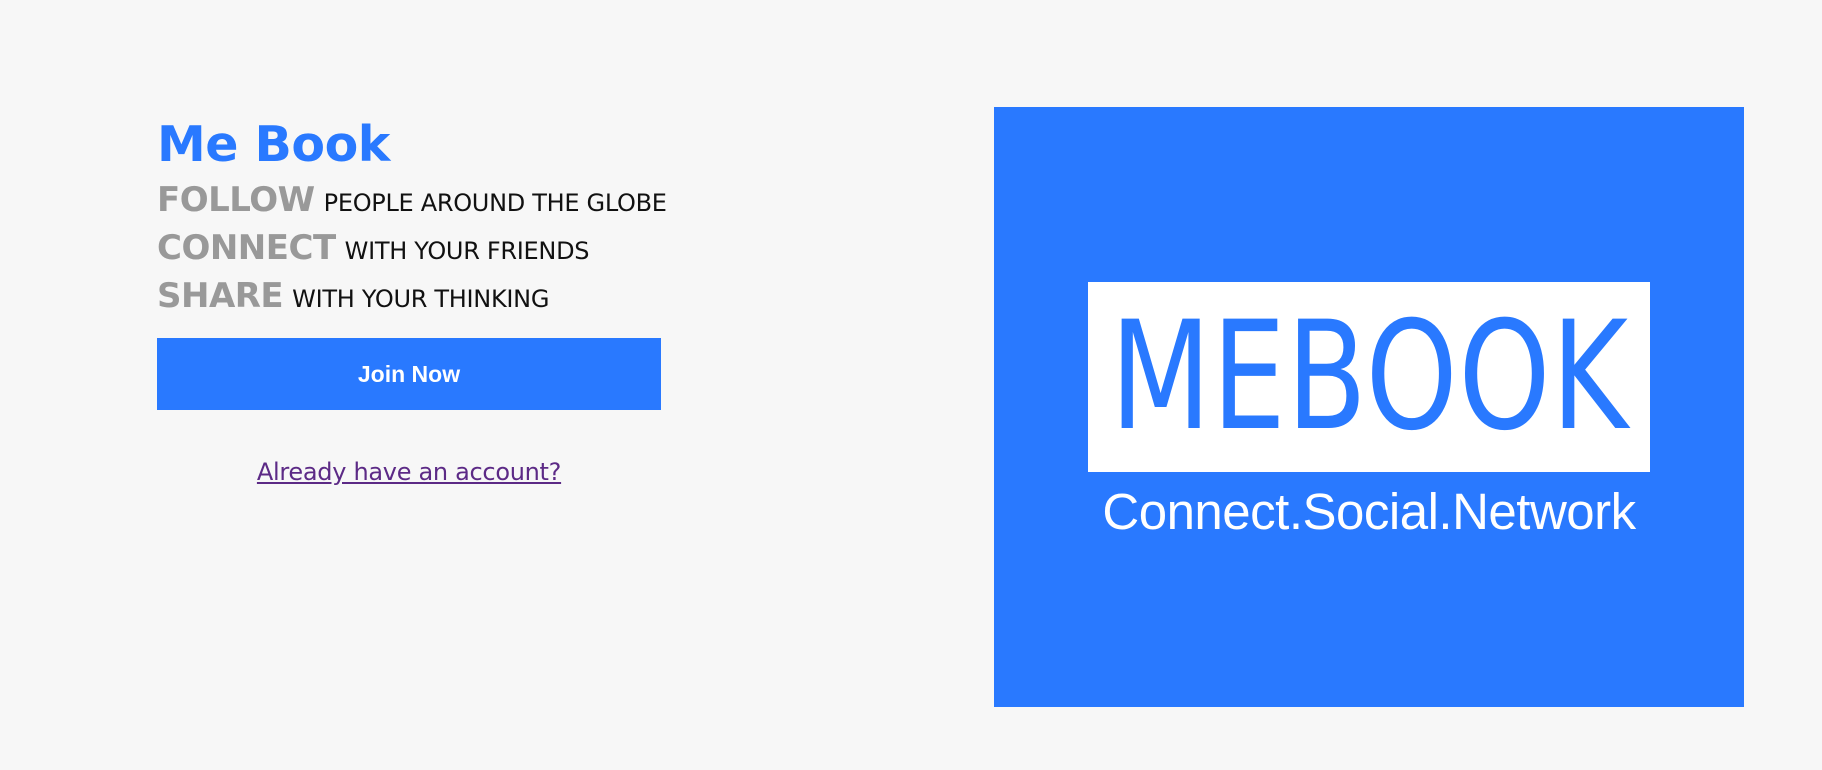  I want to click on logo-wordmark: MEBOOK, so click(1369, 377).